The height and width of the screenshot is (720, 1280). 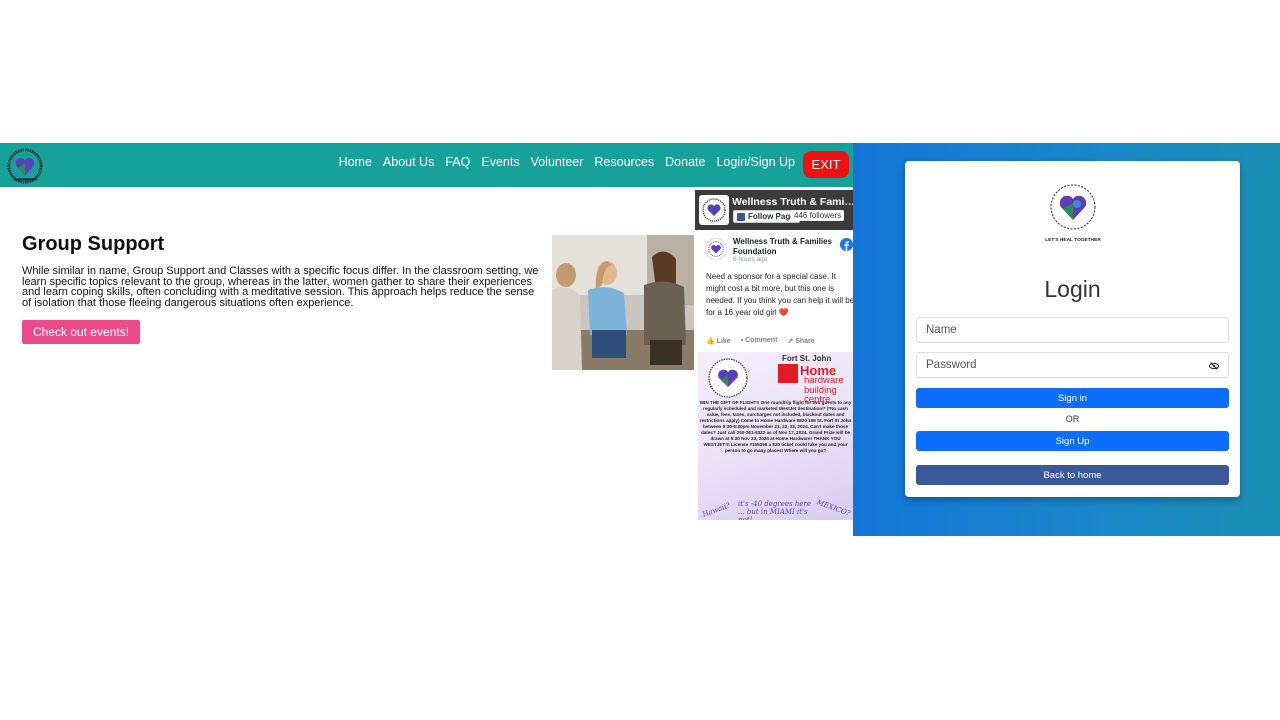 What do you see at coordinates (1214, 366) in the screenshot?
I see `eye-slash-icon` at bounding box center [1214, 366].